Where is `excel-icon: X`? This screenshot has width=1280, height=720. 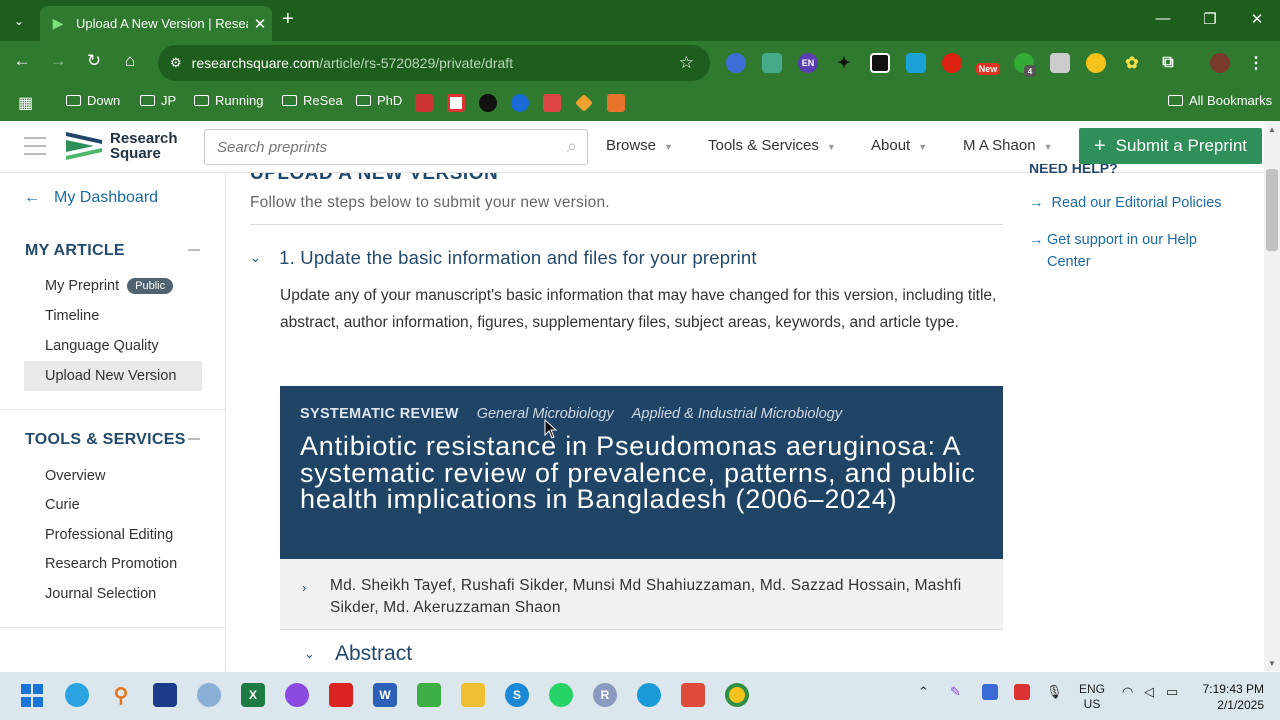 excel-icon: X is located at coordinates (253, 695).